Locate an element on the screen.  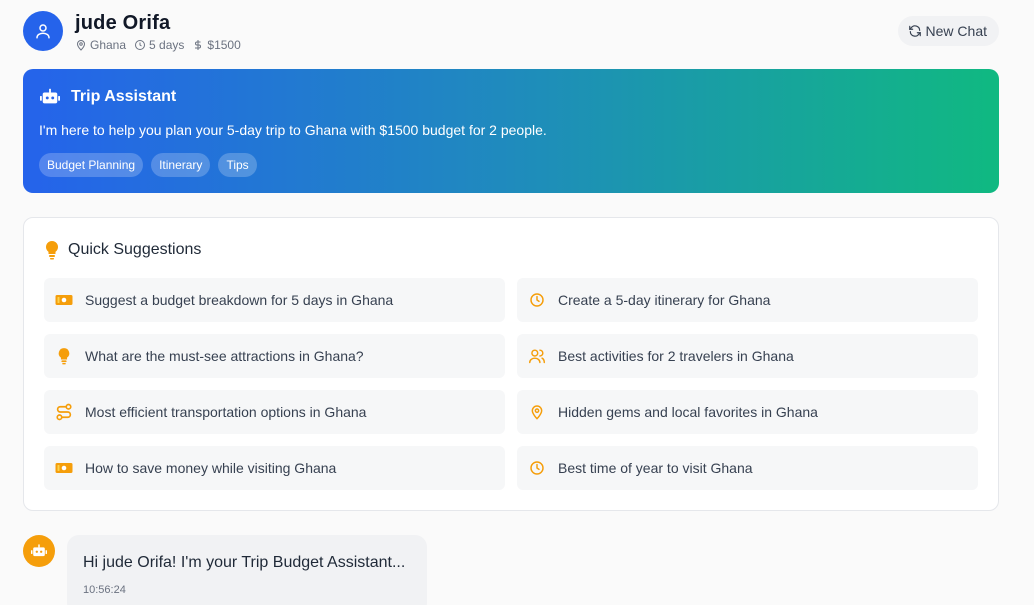
banner-title: Trip Assistant is located at coordinates (124, 96).